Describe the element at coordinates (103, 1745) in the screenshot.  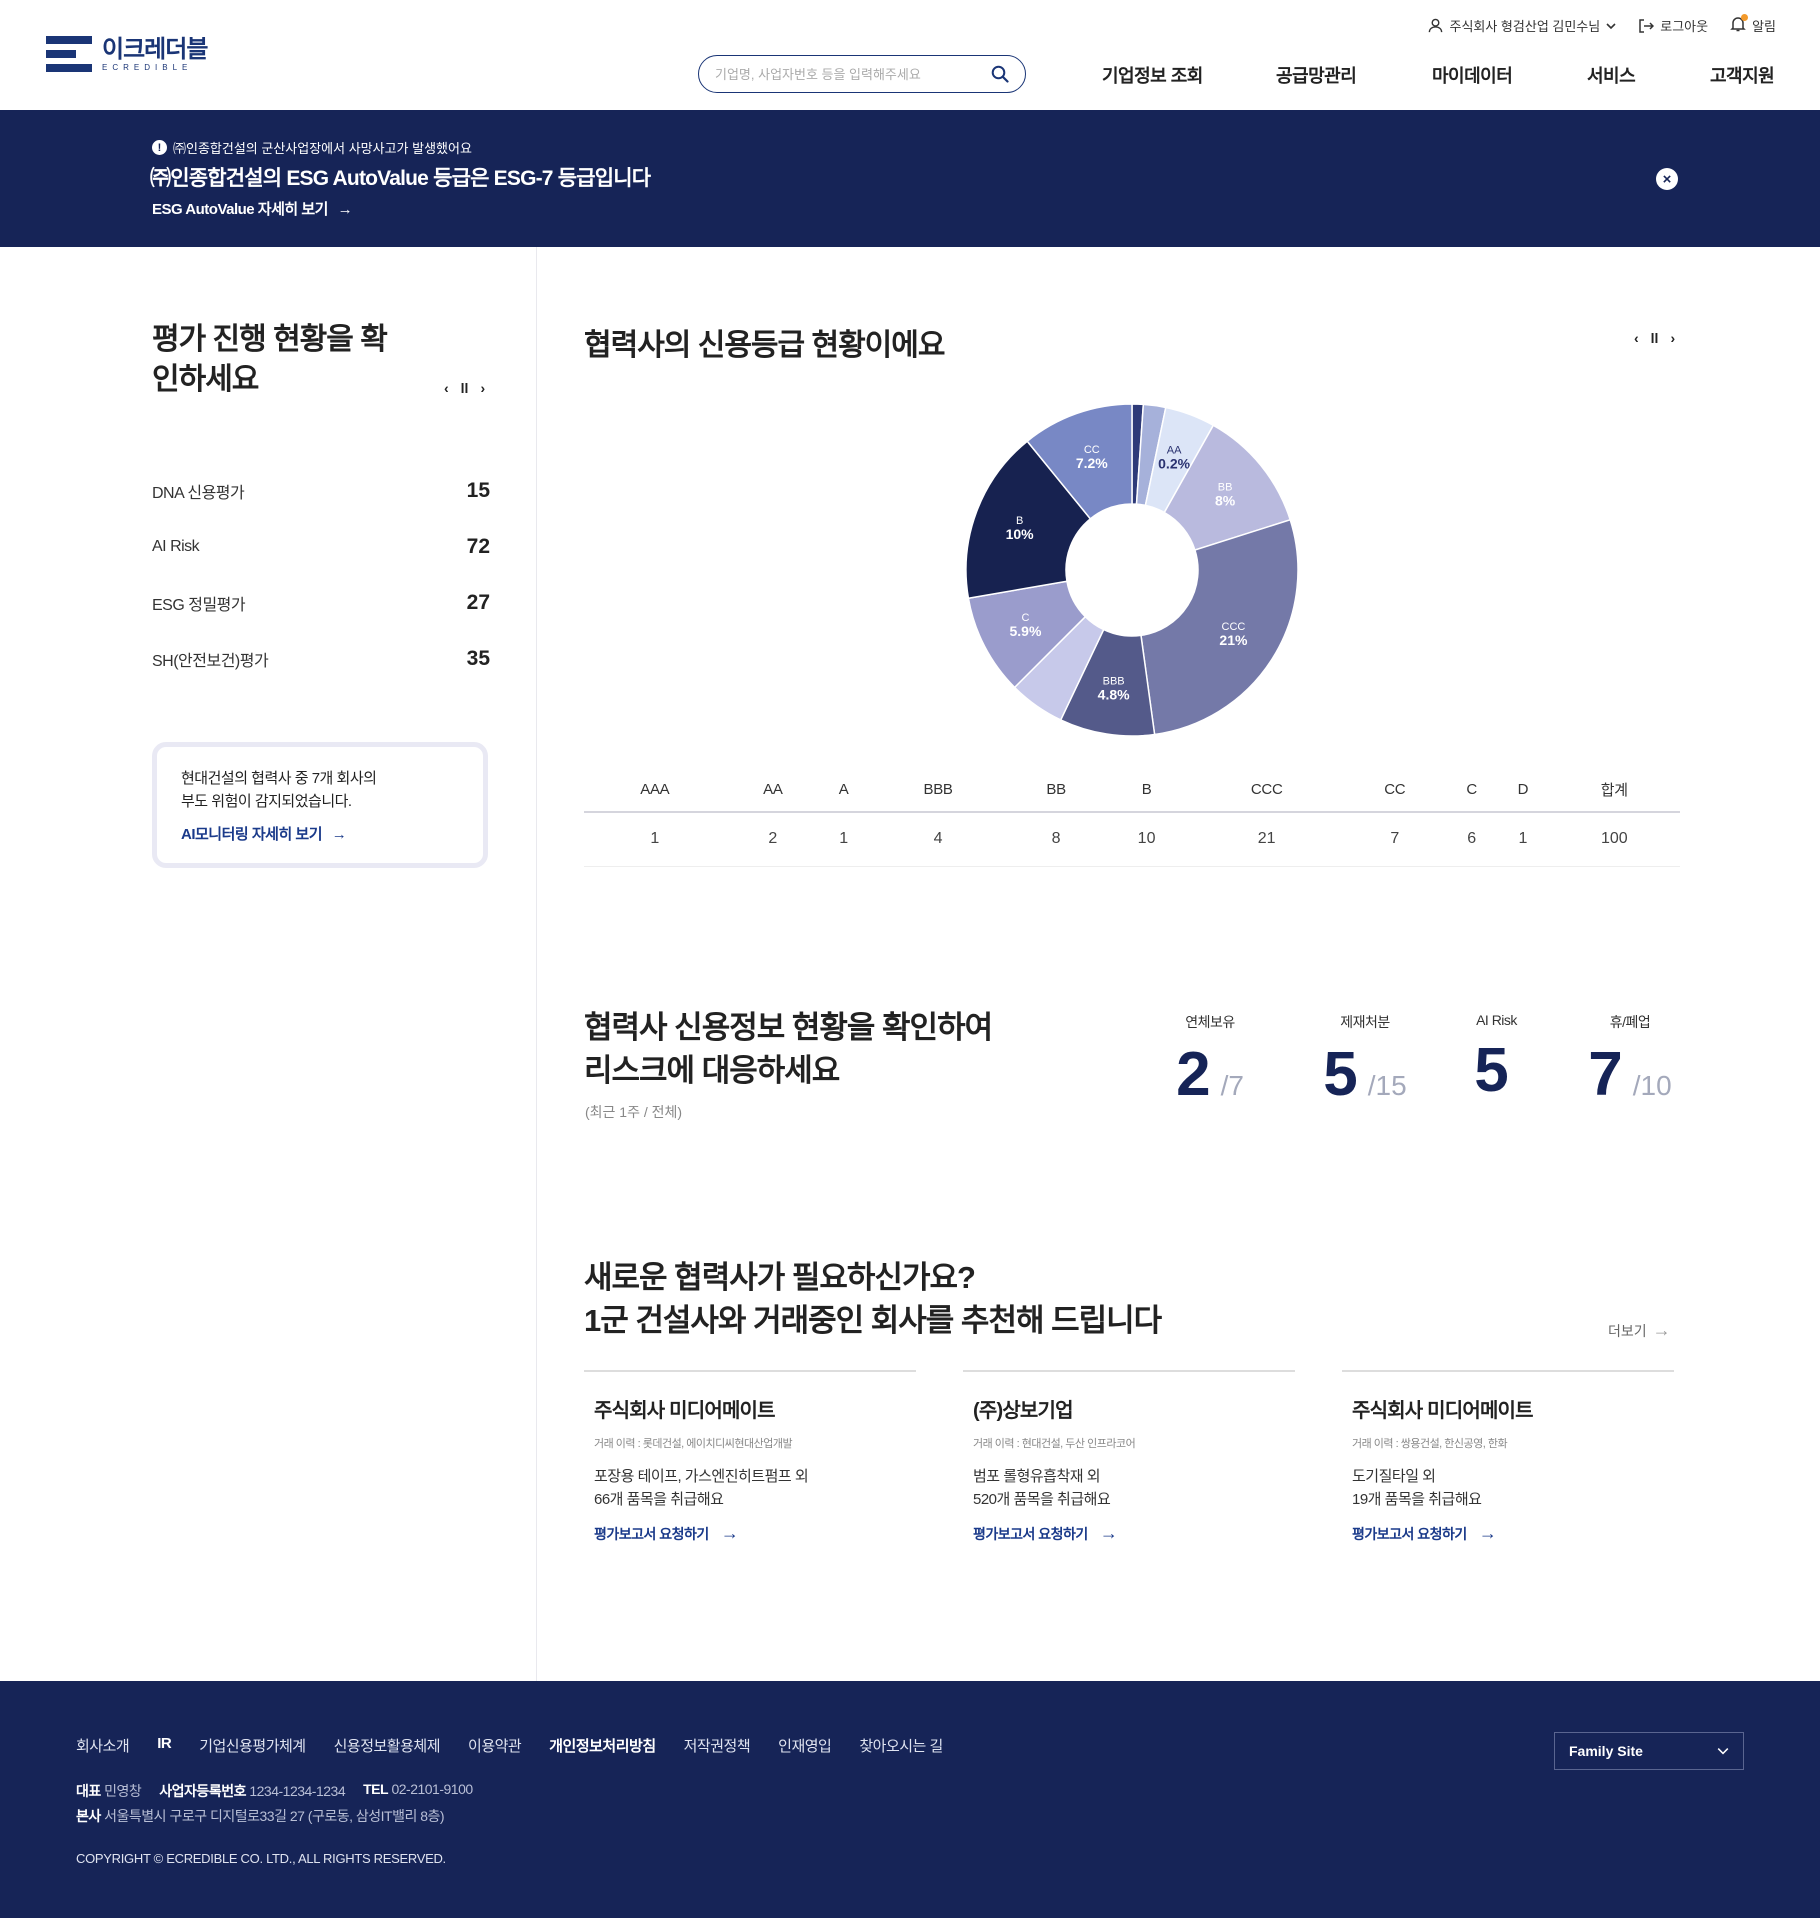
I see `footer-link-about: 회사소개` at that location.